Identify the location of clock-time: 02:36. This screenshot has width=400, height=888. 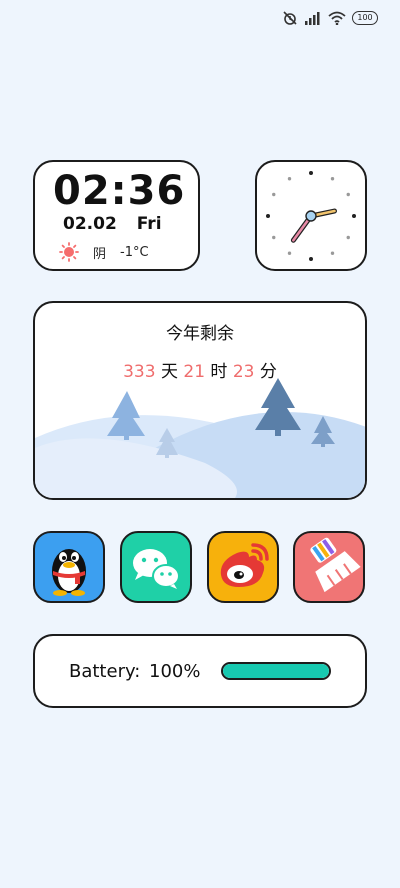
(119, 191).